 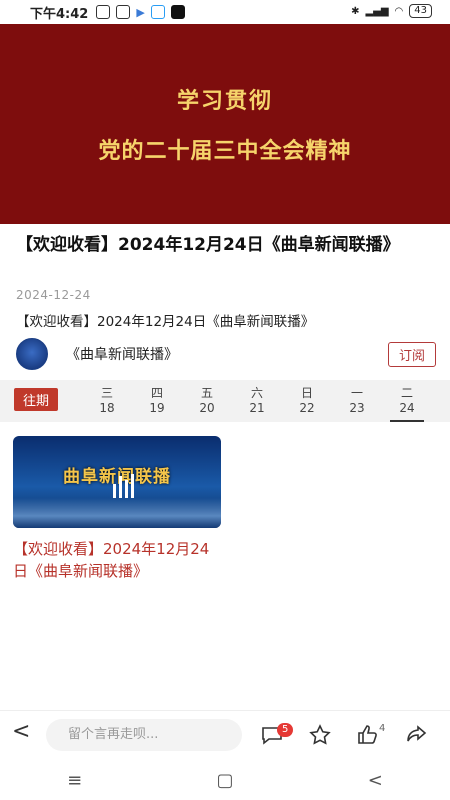 What do you see at coordinates (117, 560) in the screenshot?
I see `video-title: 【欢迎收看】2024年12月24日《曲阜新闻联播》` at bounding box center [117, 560].